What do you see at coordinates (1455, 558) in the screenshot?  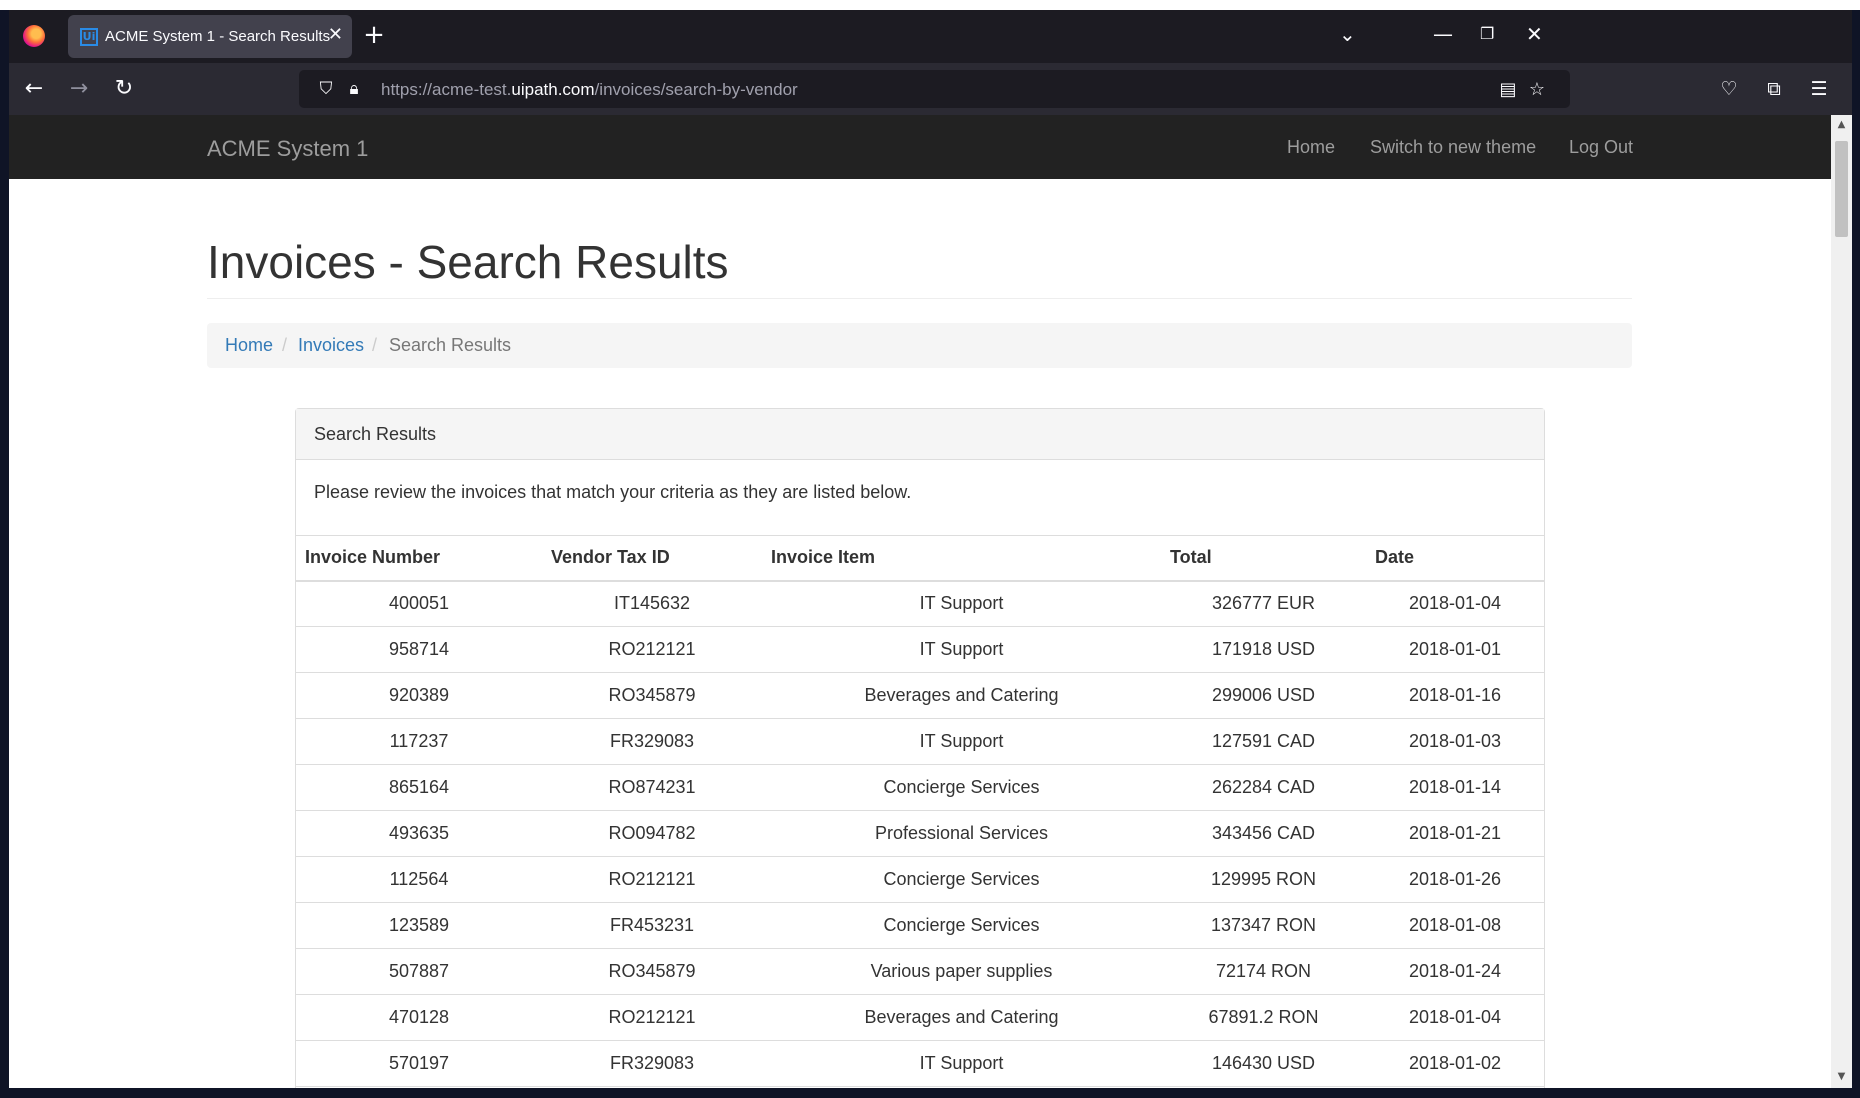 I see `header-date: Date` at bounding box center [1455, 558].